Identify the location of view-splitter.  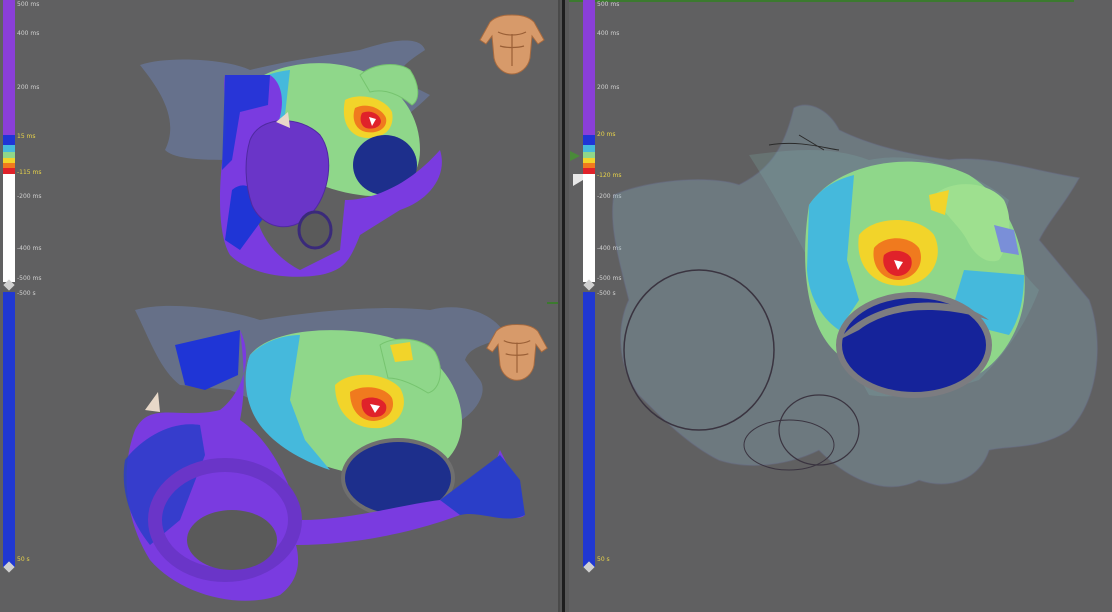
(563, 306).